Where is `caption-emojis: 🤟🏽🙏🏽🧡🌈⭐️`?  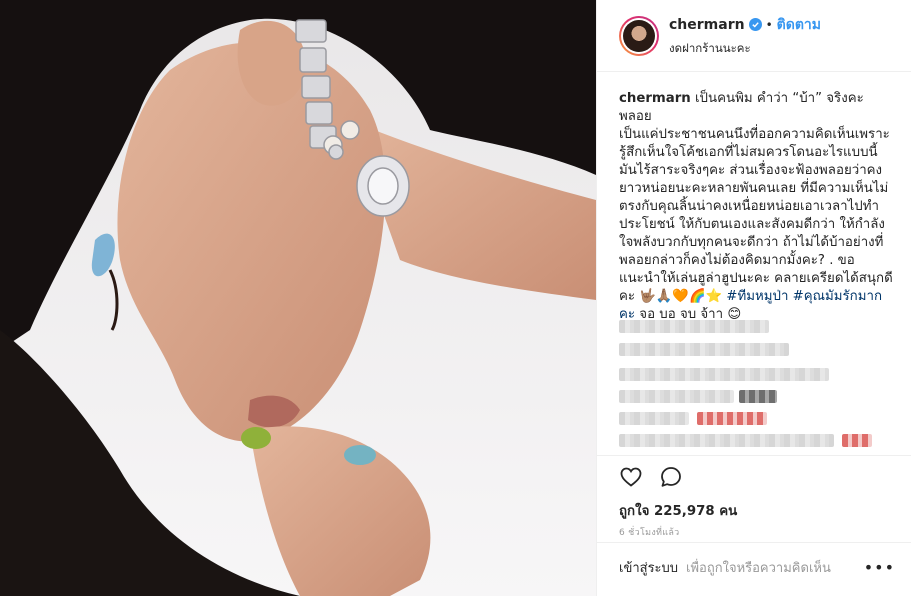 caption-emojis: 🤟🏽🙏🏽🧡🌈⭐️ is located at coordinates (681, 296).